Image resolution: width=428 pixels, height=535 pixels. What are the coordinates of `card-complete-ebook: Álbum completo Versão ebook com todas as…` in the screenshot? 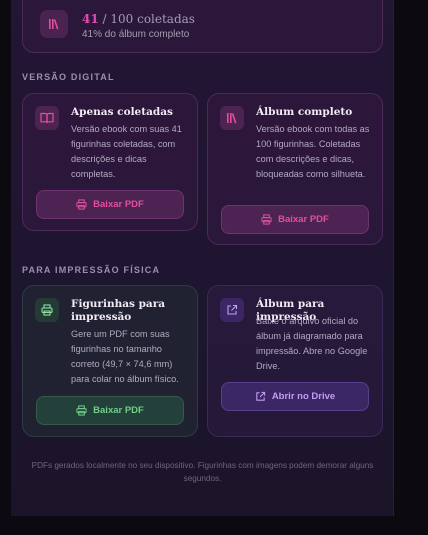 It's located at (295, 169).